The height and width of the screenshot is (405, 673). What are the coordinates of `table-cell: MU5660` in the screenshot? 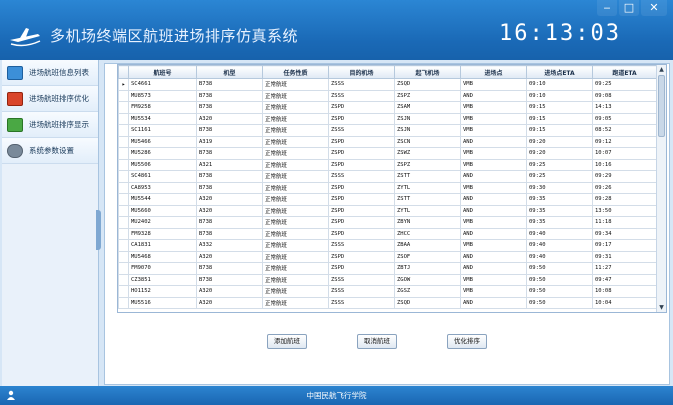 It's located at (162, 210).